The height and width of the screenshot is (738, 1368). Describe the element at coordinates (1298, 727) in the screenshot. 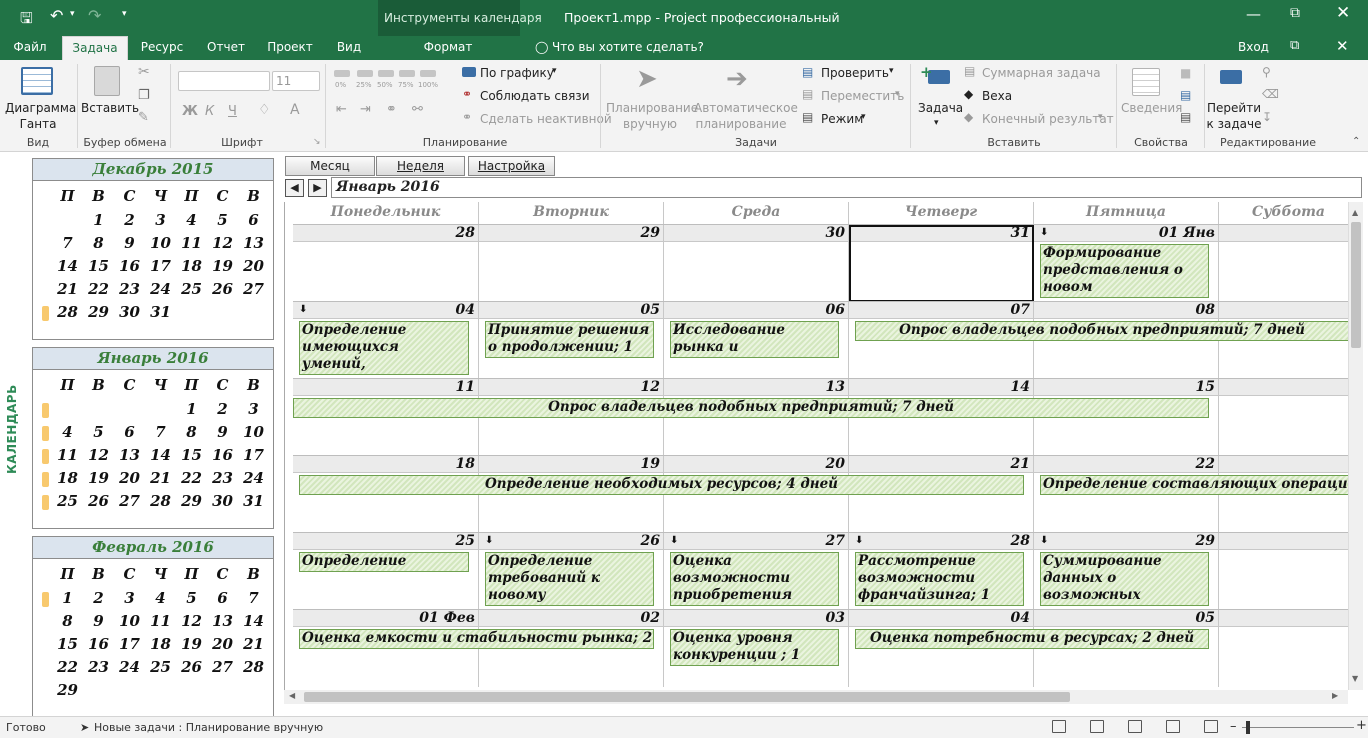

I see `zoom-slider` at that location.